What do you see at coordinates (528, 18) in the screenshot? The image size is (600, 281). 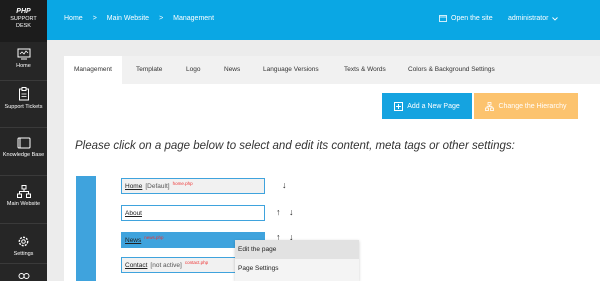 I see `user-name: administrator` at bounding box center [528, 18].